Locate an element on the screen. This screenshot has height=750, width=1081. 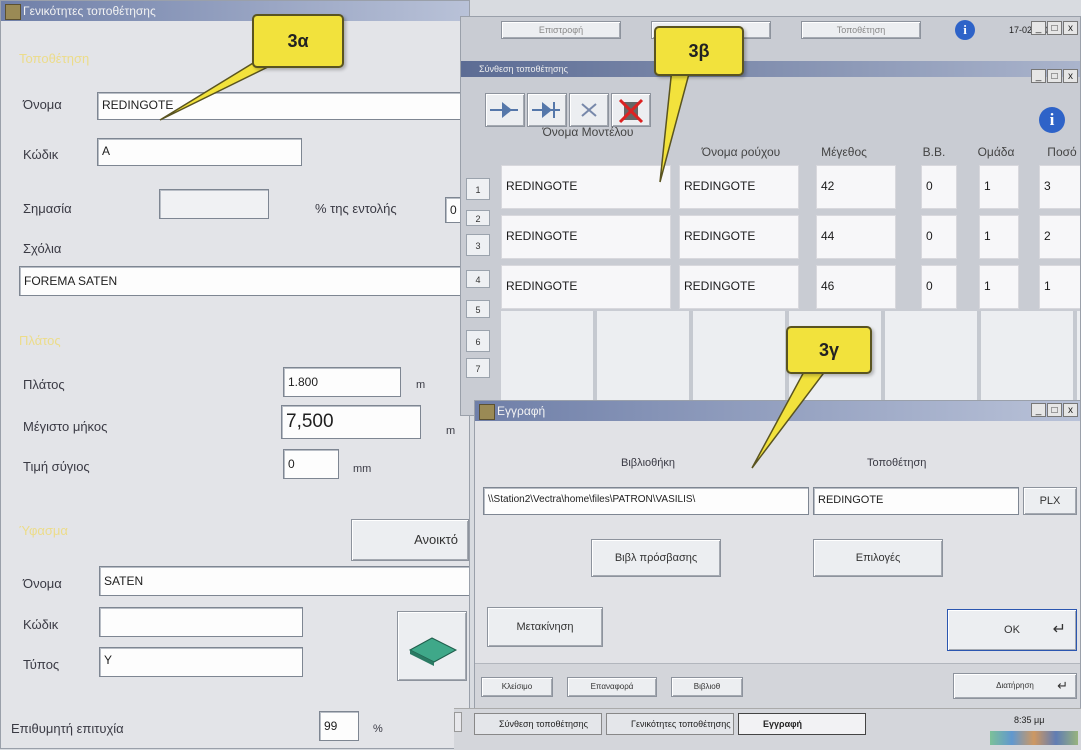
max-length-field: 7,500 is located at coordinates (351, 422).